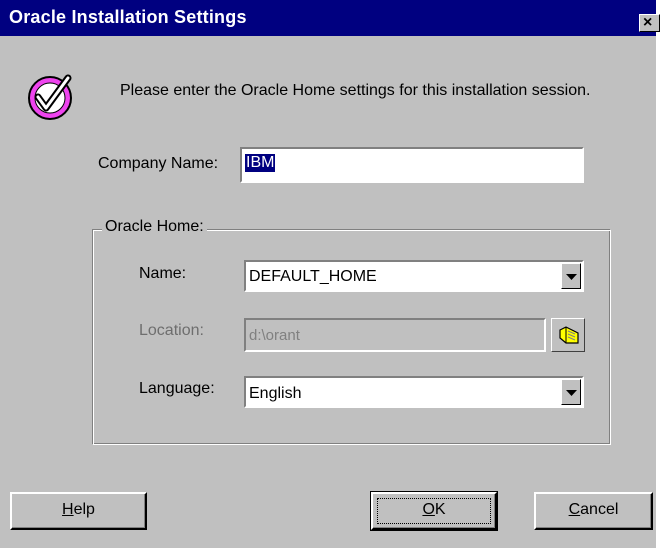 The image size is (660, 548). What do you see at coordinates (274, 335) in the screenshot?
I see `location-value: d:\orant` at bounding box center [274, 335].